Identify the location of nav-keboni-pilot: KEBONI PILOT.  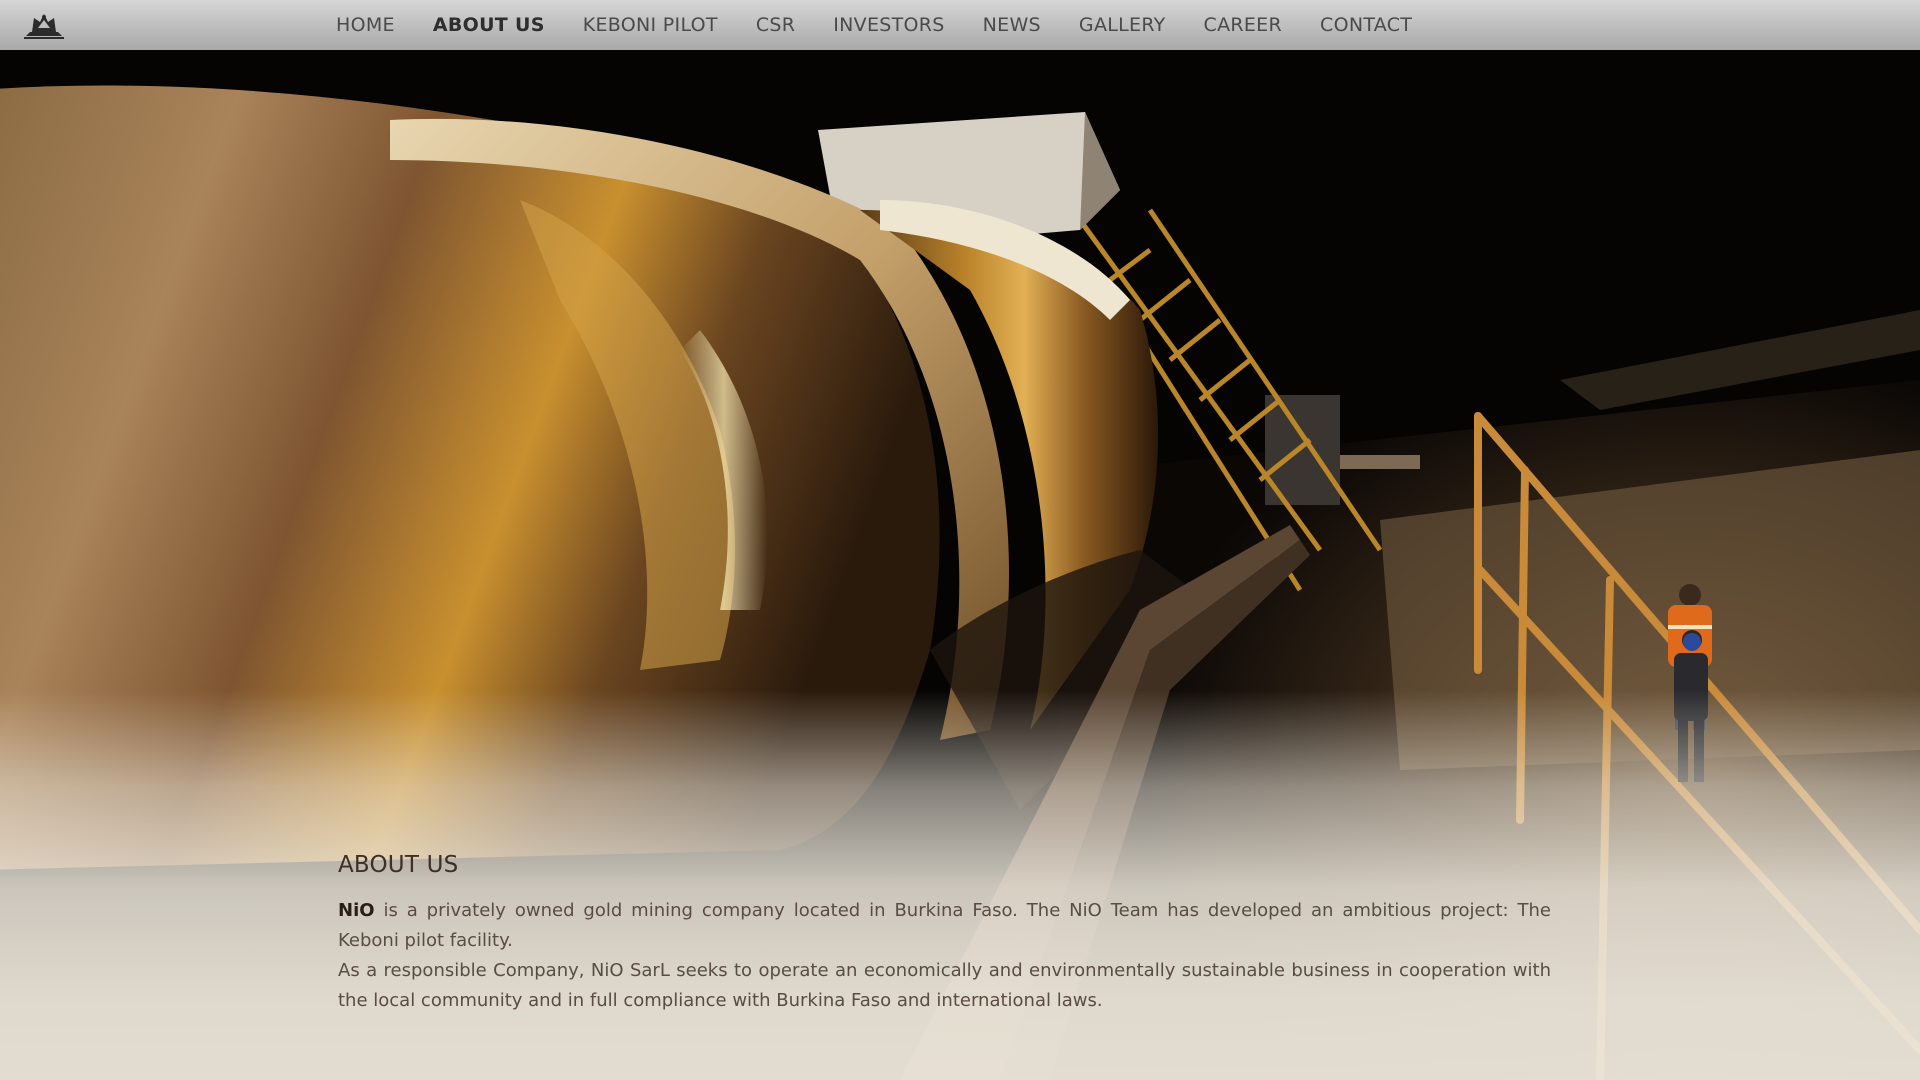
(650, 25).